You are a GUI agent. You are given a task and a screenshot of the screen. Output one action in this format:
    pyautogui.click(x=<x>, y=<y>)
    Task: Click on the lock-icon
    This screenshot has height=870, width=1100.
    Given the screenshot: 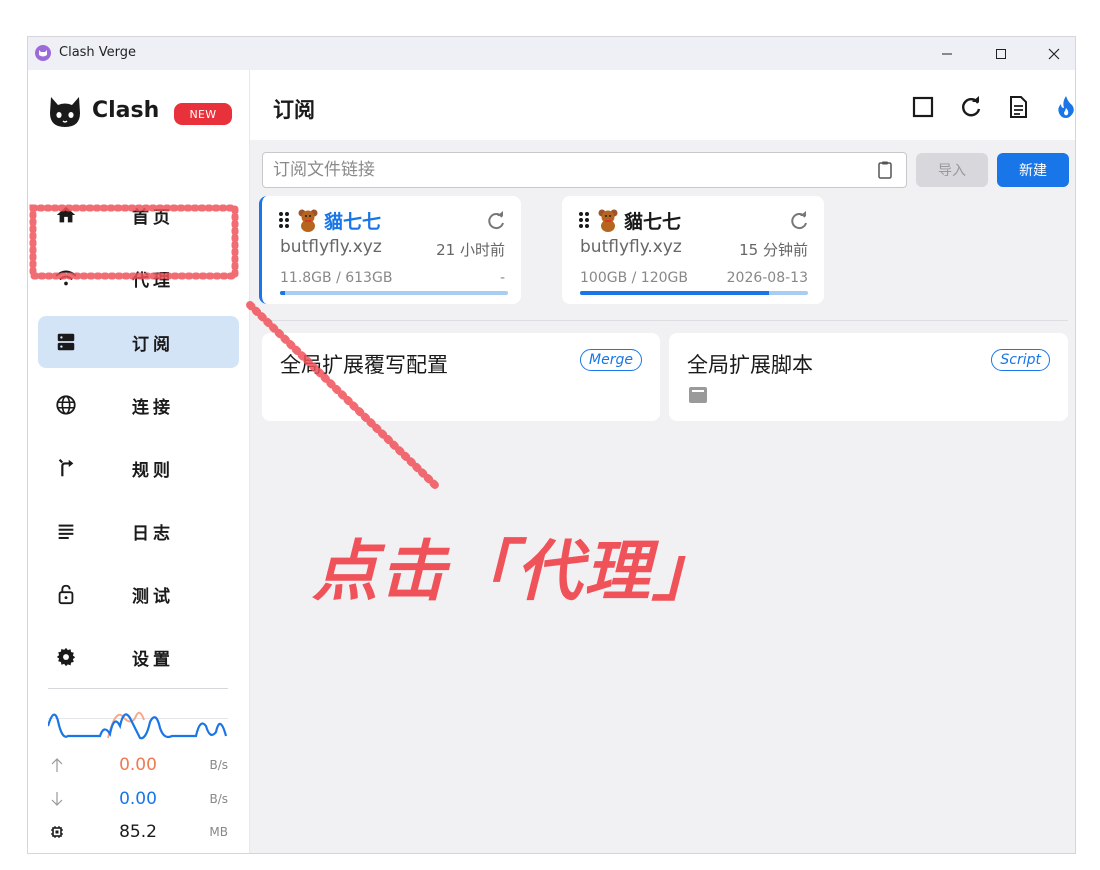 What is the action you would take?
    pyautogui.click(x=66, y=594)
    